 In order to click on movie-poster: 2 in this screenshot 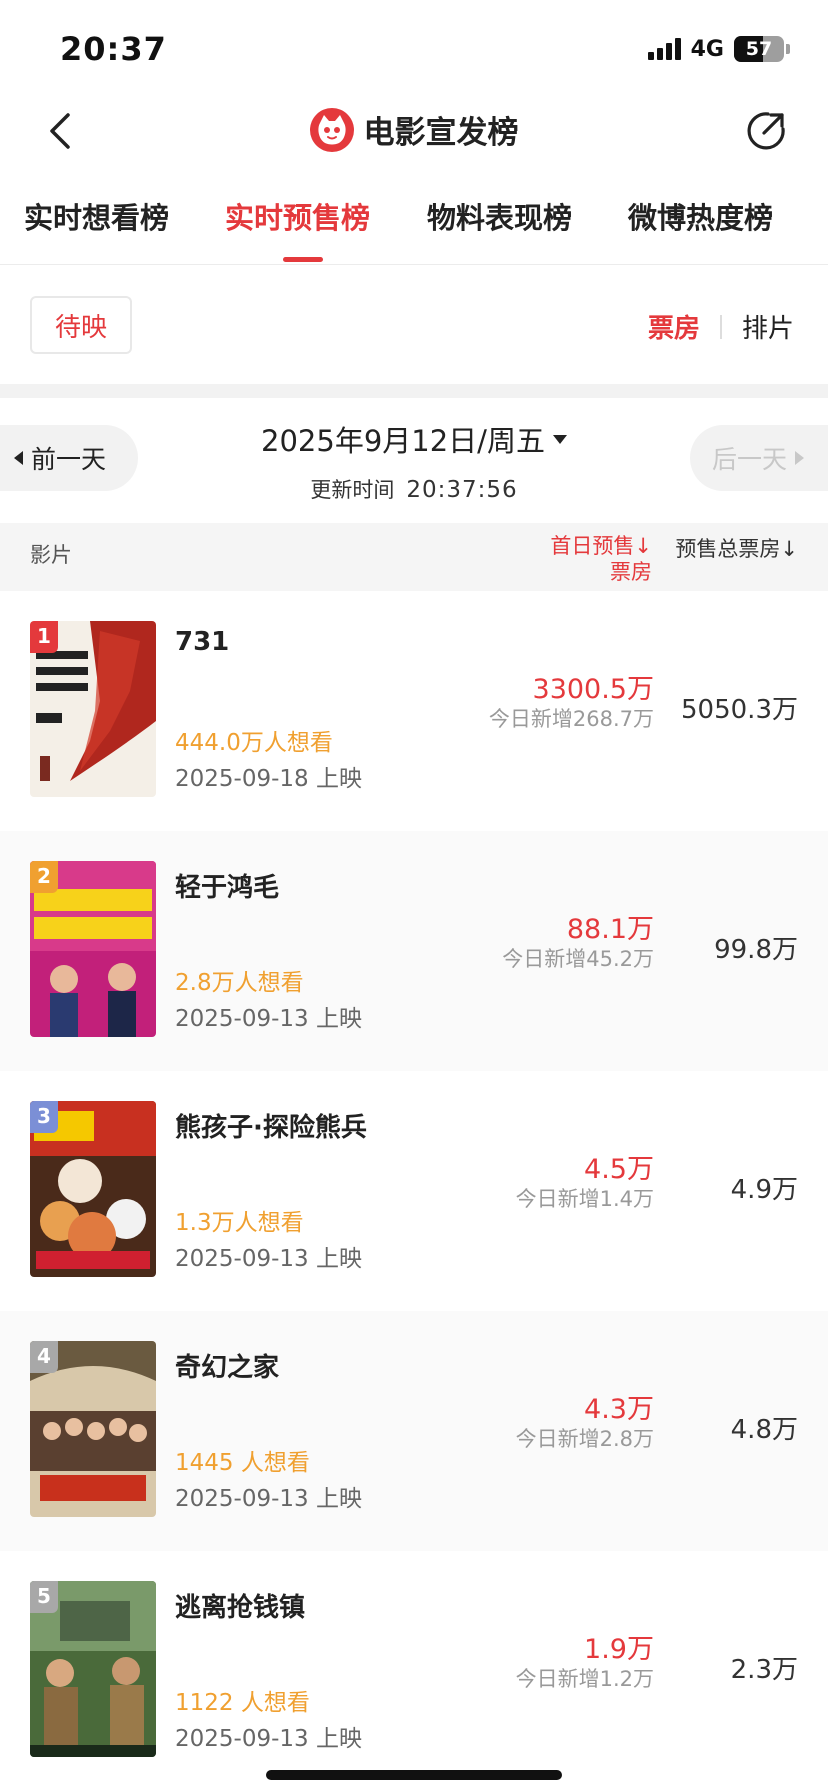, I will do `click(93, 949)`.